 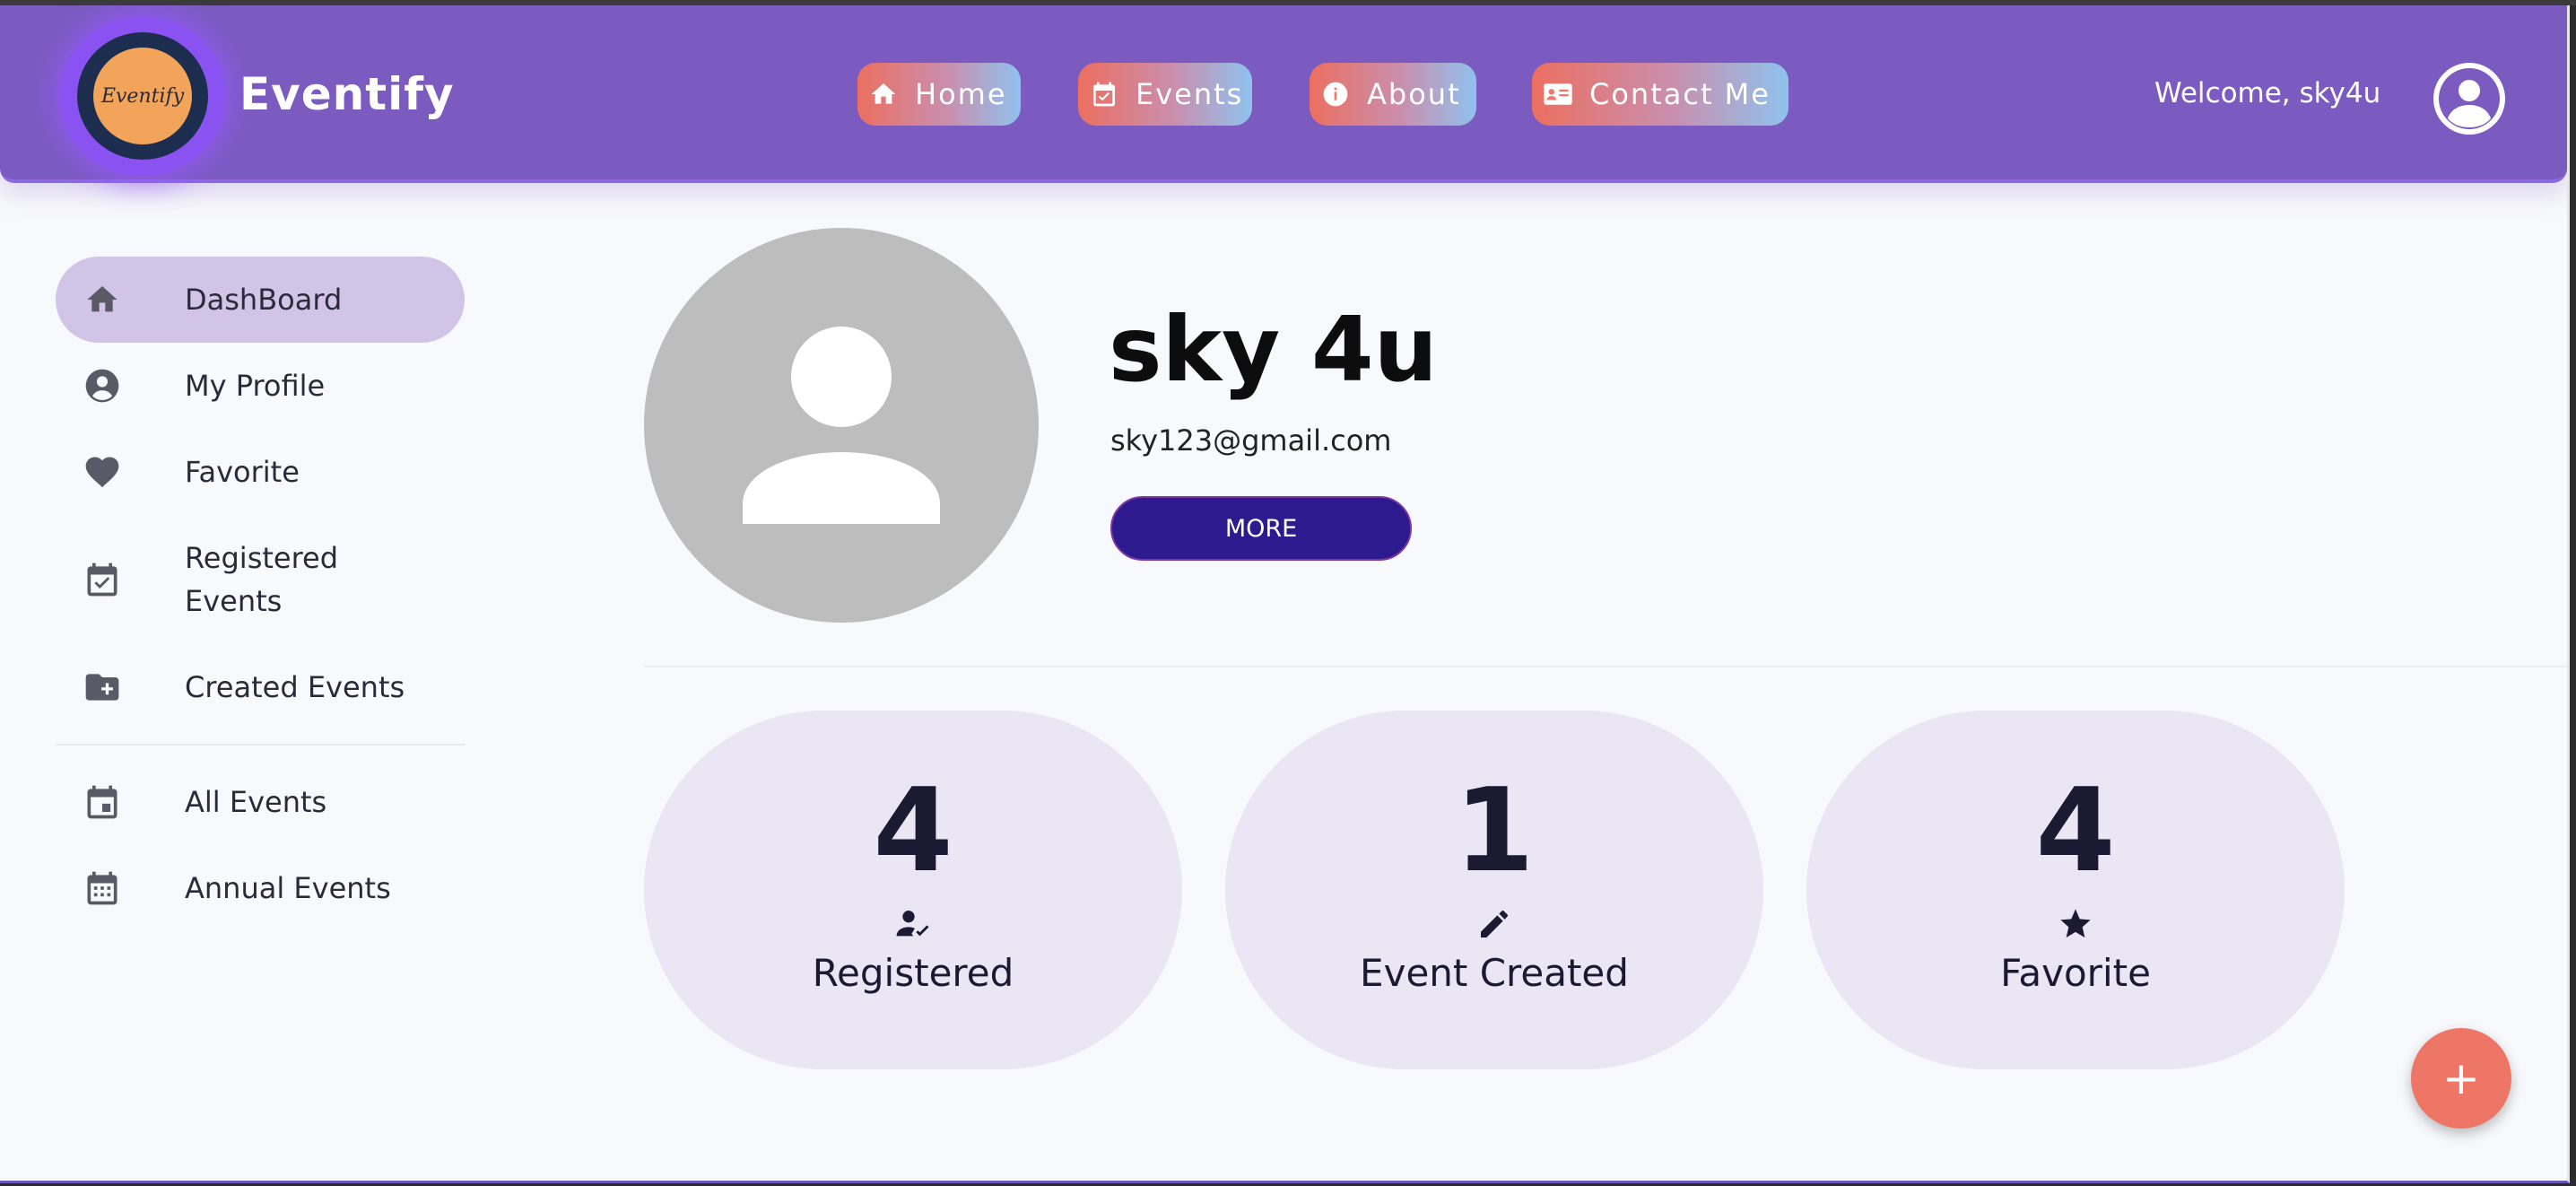 I want to click on sidebar-item-label: My Profile, so click(x=255, y=386).